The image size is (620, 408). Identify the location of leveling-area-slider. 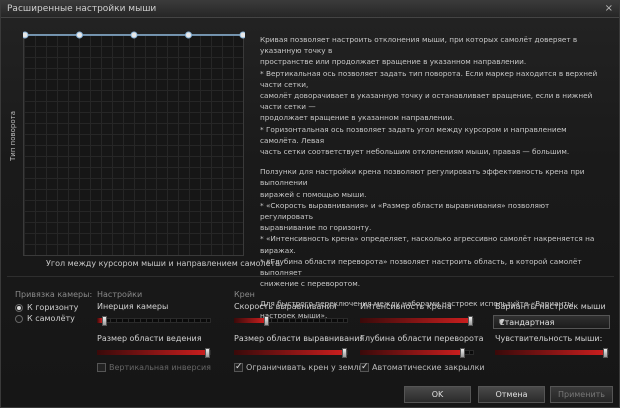
(291, 353).